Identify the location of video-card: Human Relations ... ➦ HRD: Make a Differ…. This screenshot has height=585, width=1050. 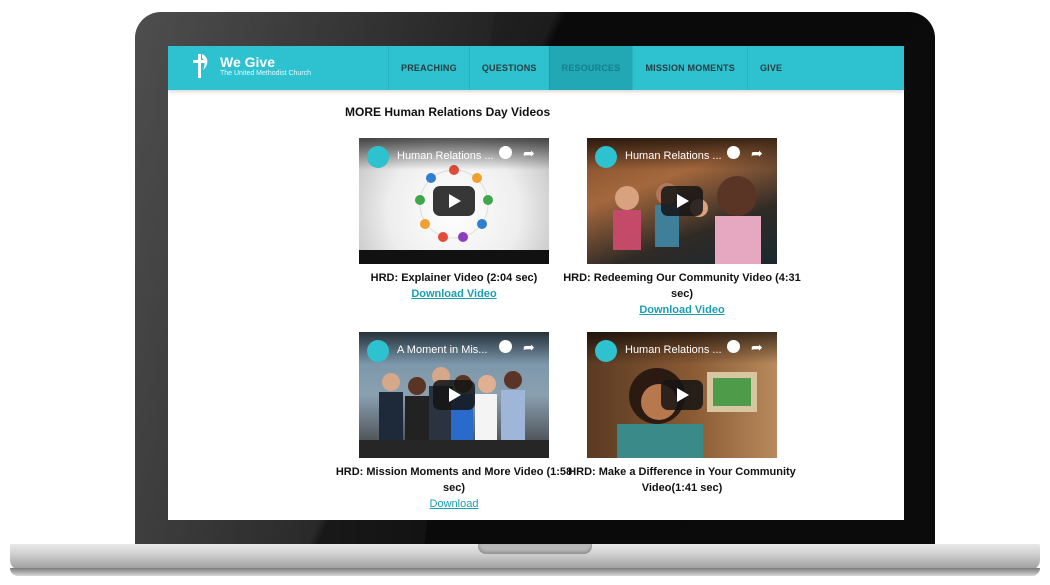
(682, 414).